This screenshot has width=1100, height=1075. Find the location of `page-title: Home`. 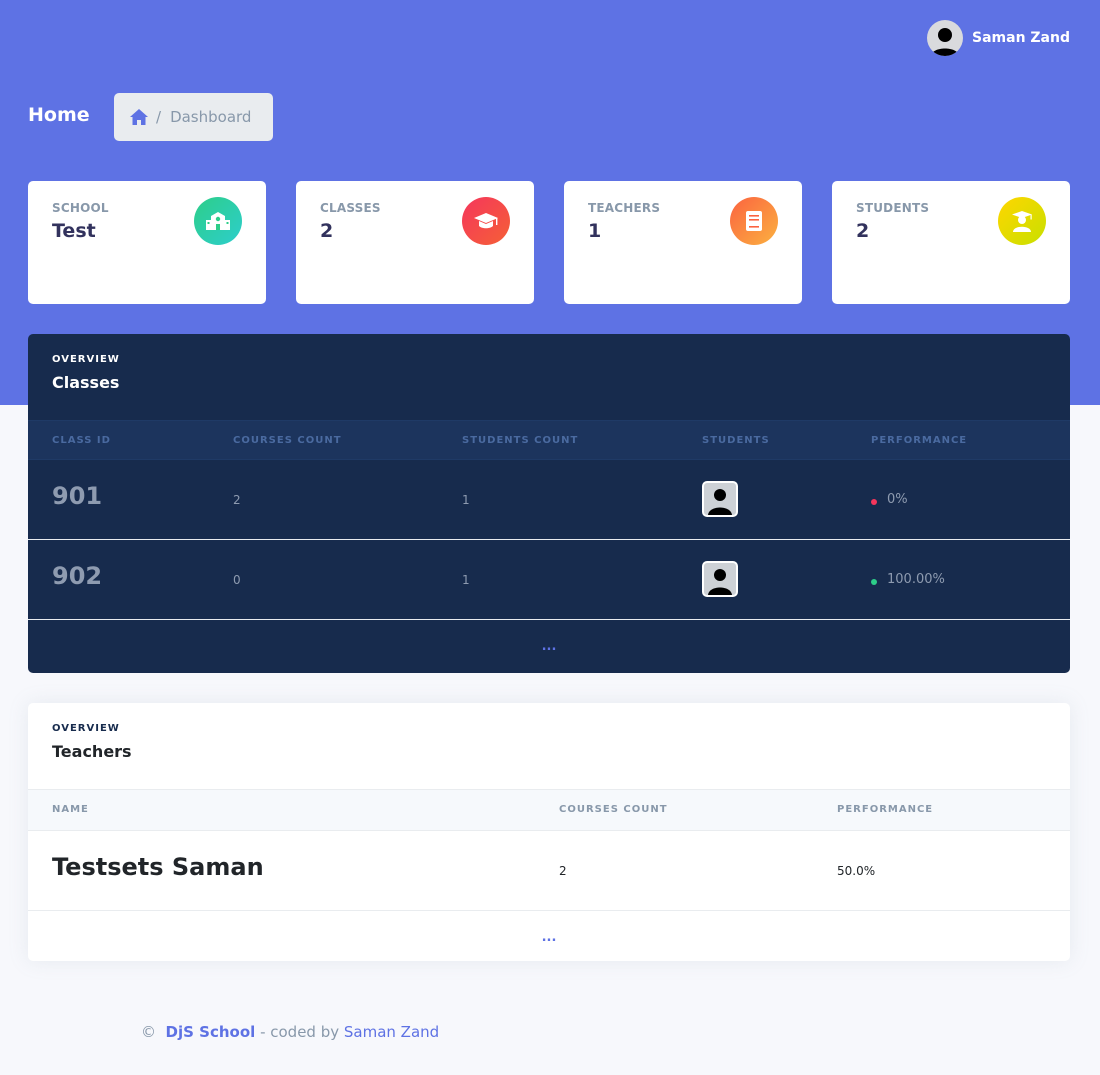

page-title: Home is located at coordinates (59, 115).